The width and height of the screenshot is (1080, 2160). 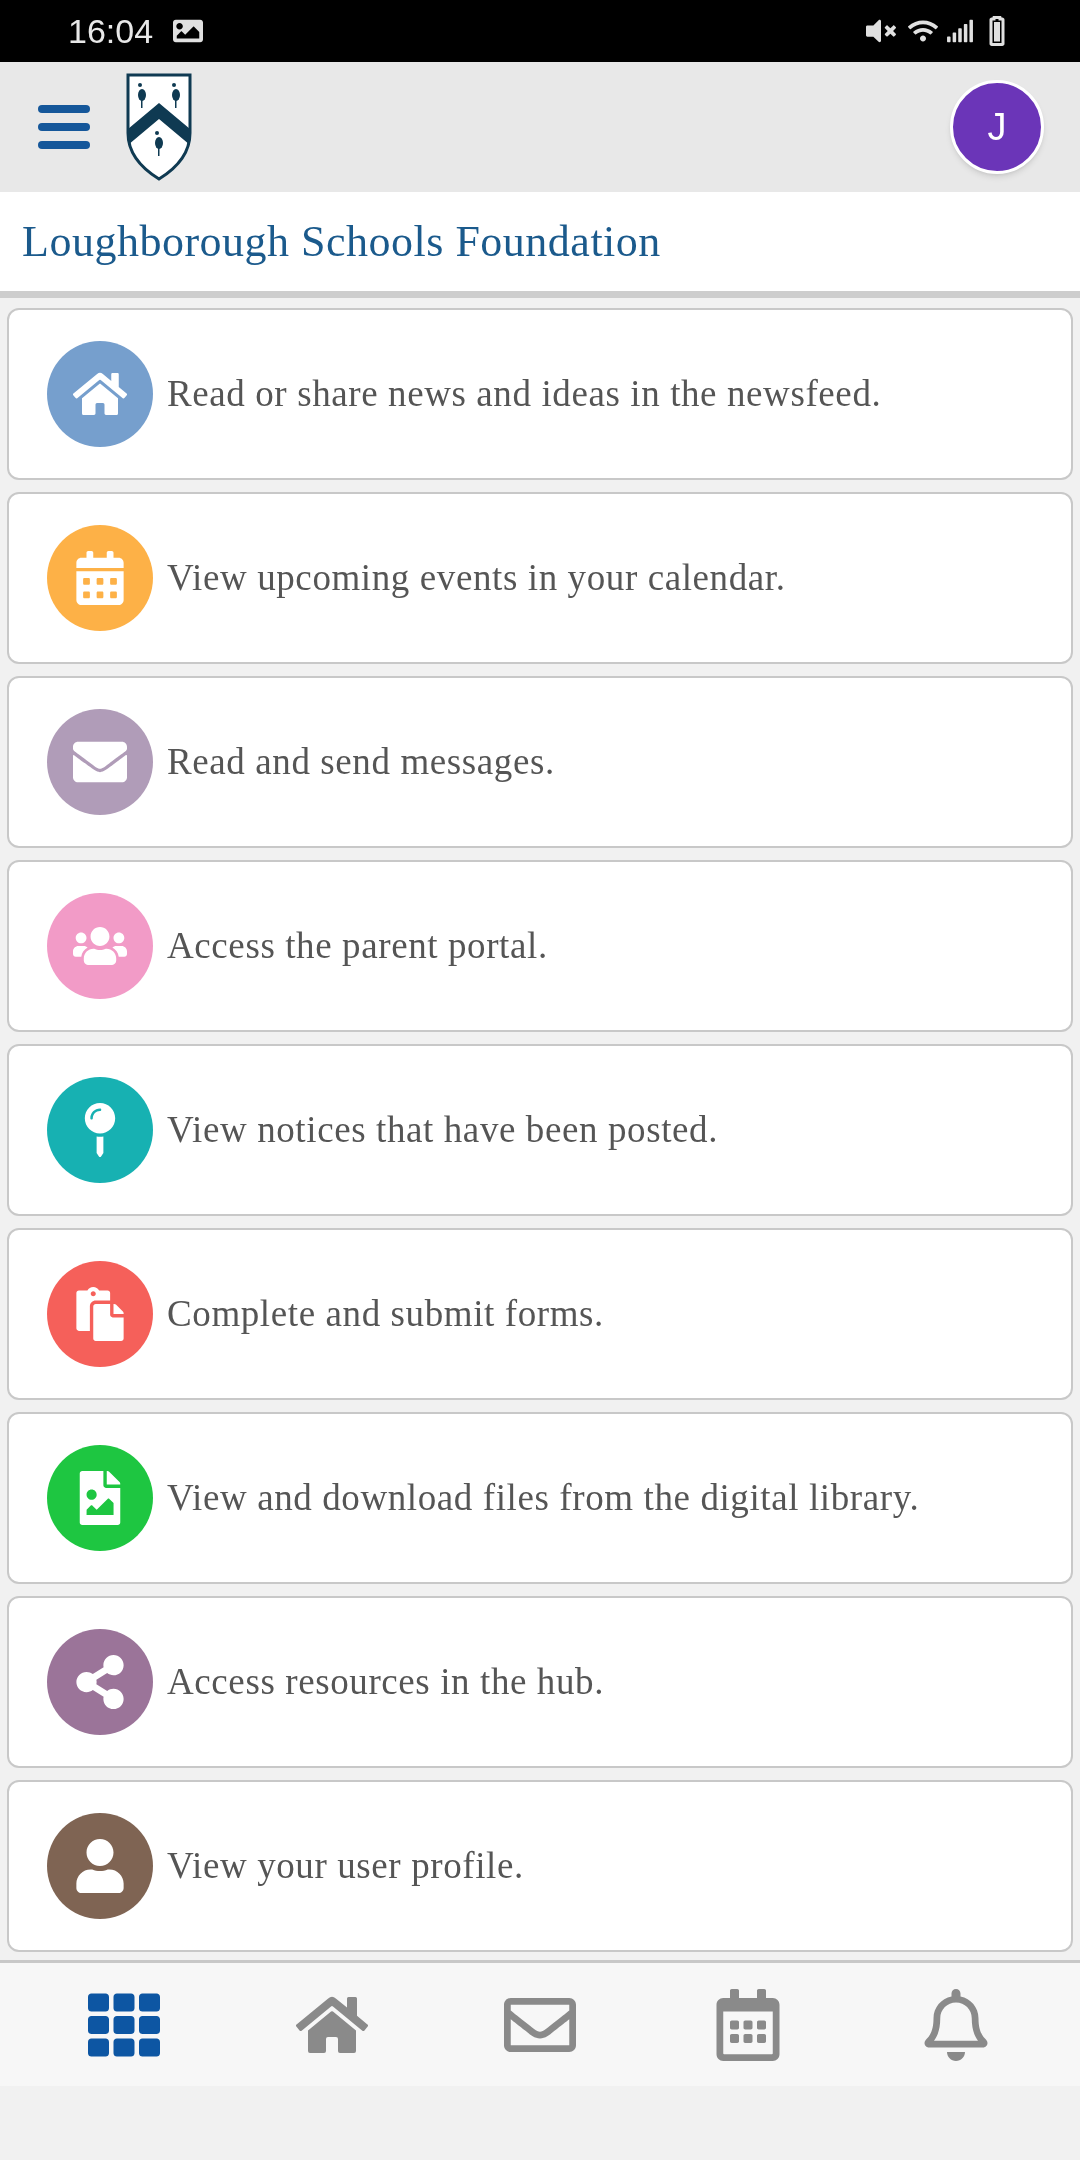 I want to click on feature-text: Access resources in the hub., so click(x=386, y=1682).